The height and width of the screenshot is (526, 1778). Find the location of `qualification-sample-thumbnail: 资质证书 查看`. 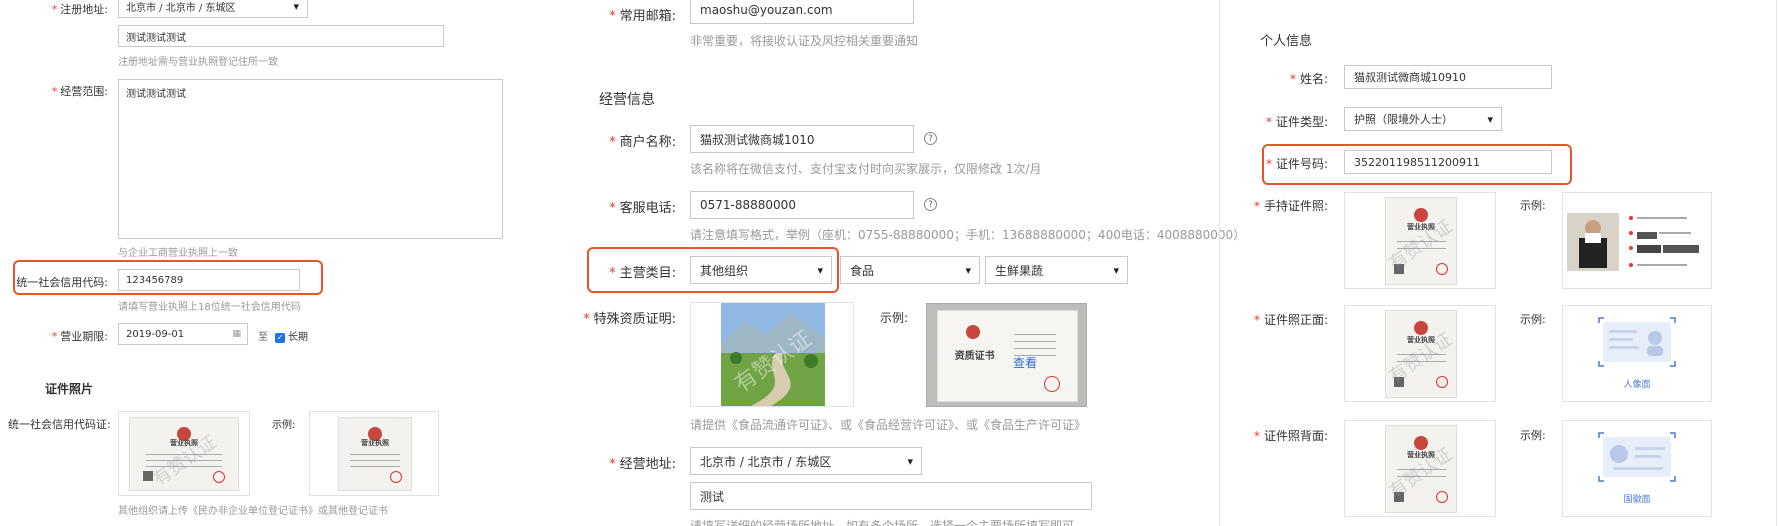

qualification-sample-thumbnail: 资质证书 查看 is located at coordinates (1007, 356).